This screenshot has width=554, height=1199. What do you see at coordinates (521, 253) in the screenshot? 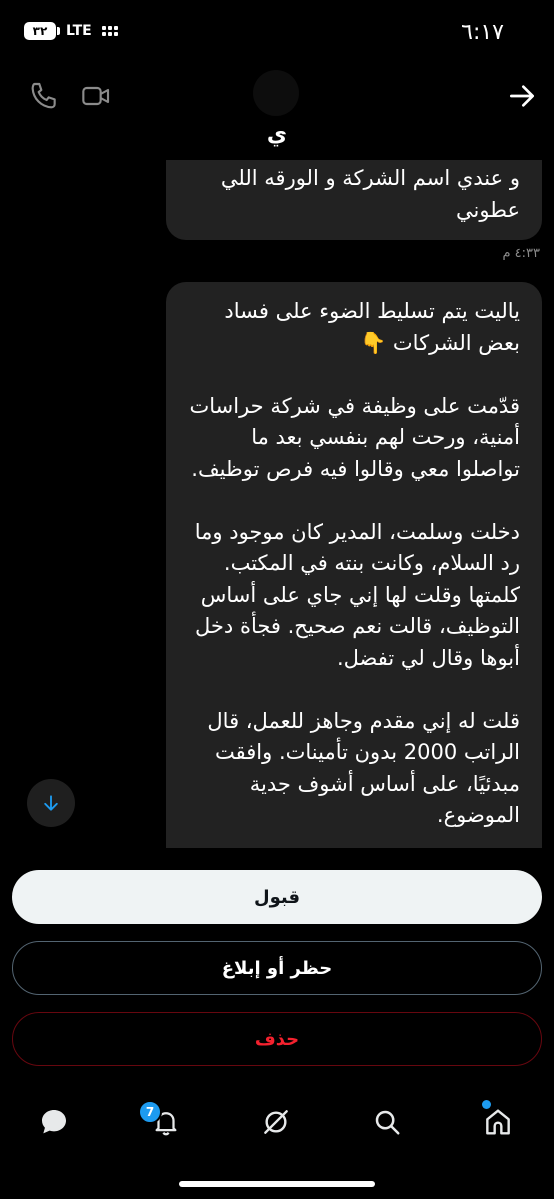
I see `message-timestamp: ٤:٣٣ م` at bounding box center [521, 253].